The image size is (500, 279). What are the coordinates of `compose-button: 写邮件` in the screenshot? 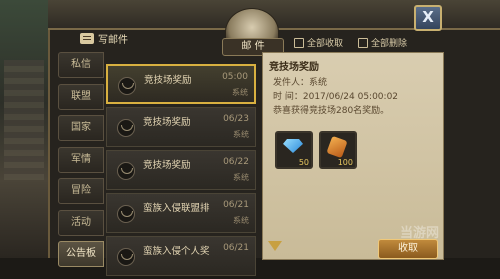 It's located at (104, 38).